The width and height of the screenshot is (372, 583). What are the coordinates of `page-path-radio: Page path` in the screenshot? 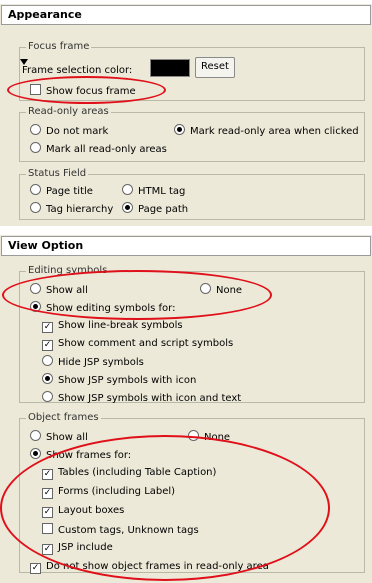 It's located at (155, 208).